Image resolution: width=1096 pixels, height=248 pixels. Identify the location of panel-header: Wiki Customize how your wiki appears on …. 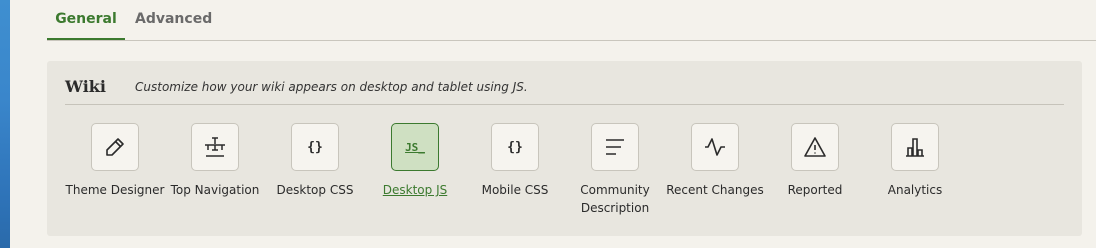
(564, 90).